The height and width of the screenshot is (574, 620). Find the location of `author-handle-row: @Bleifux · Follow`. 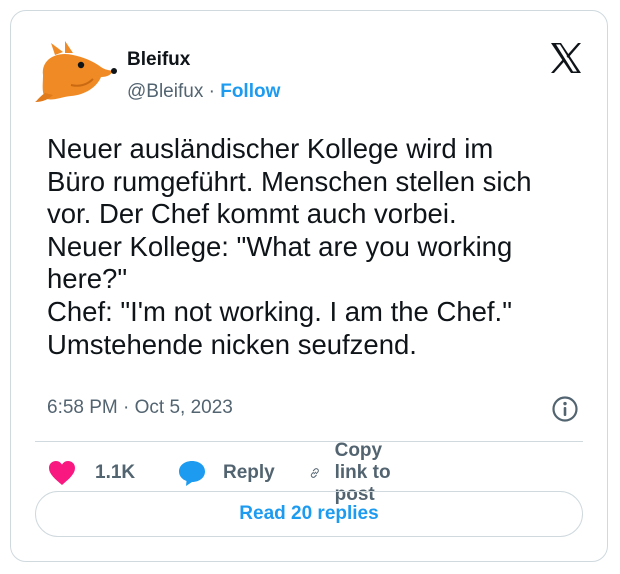

author-handle-row: @Bleifux · Follow is located at coordinates (203, 92).